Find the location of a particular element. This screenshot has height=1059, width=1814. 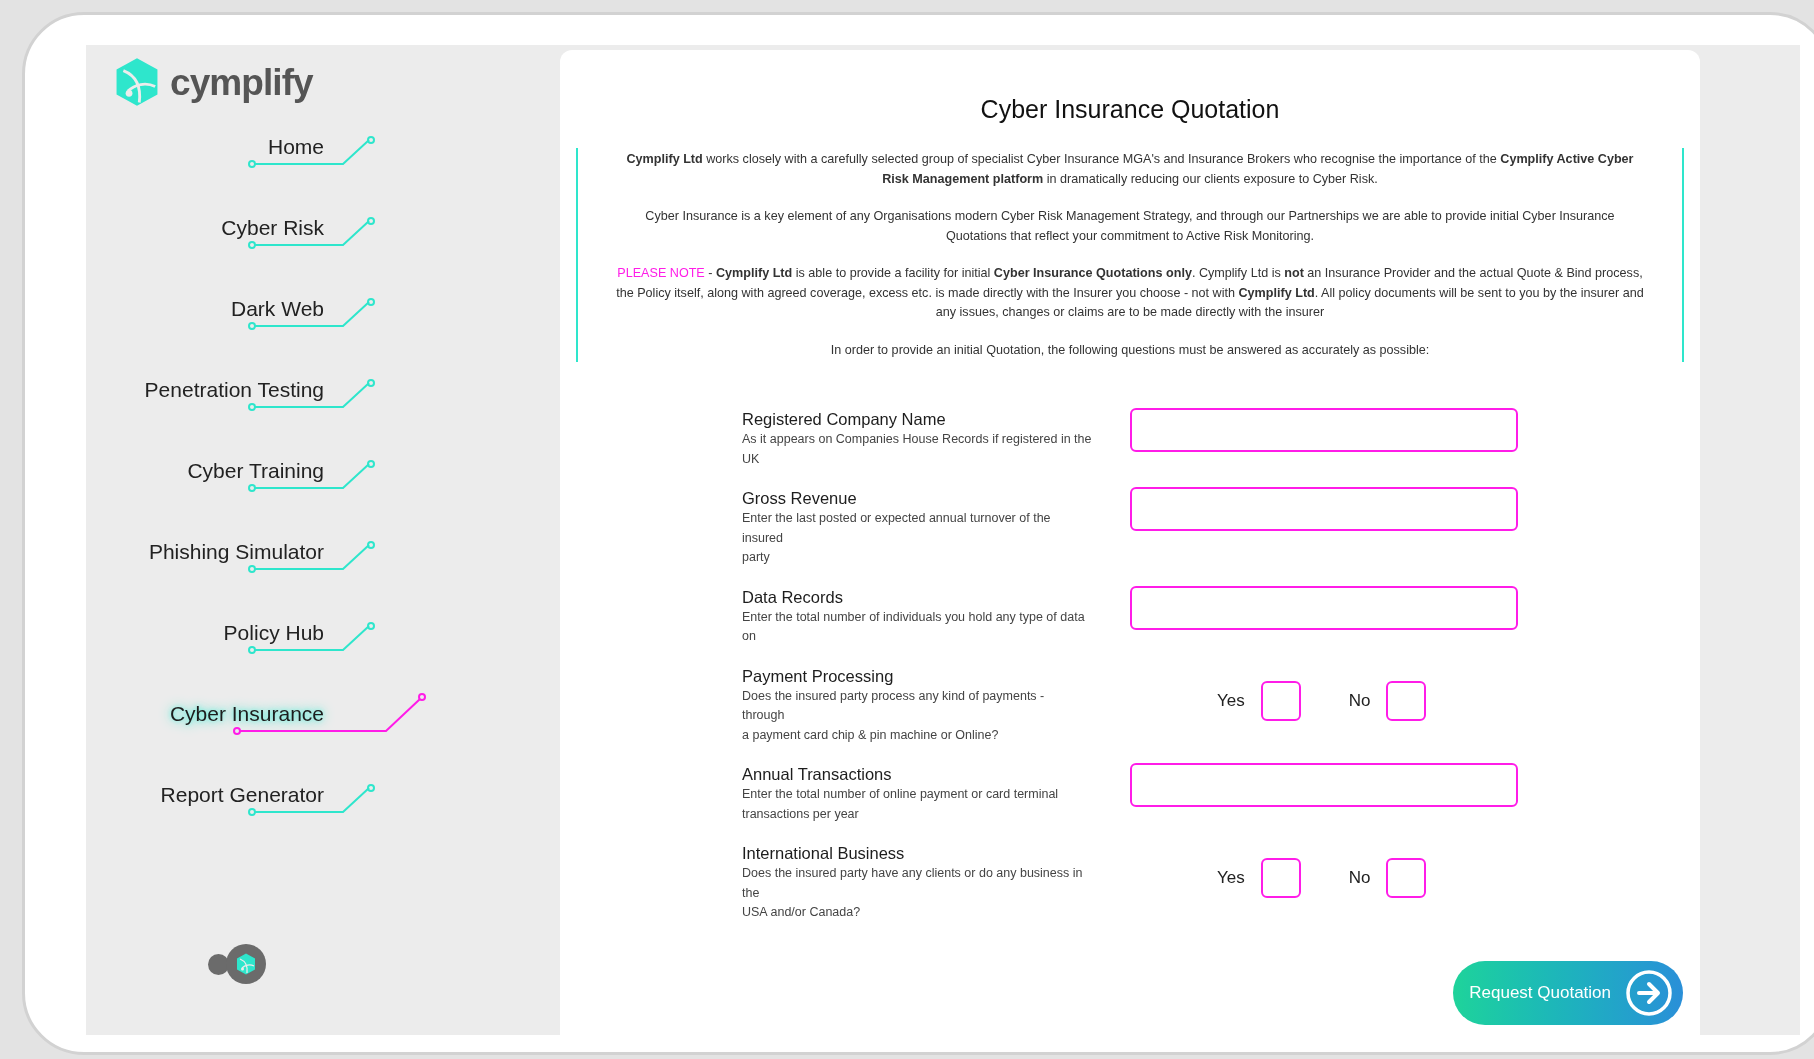

nav-item: Cyber Risk is located at coordinates (272, 228).